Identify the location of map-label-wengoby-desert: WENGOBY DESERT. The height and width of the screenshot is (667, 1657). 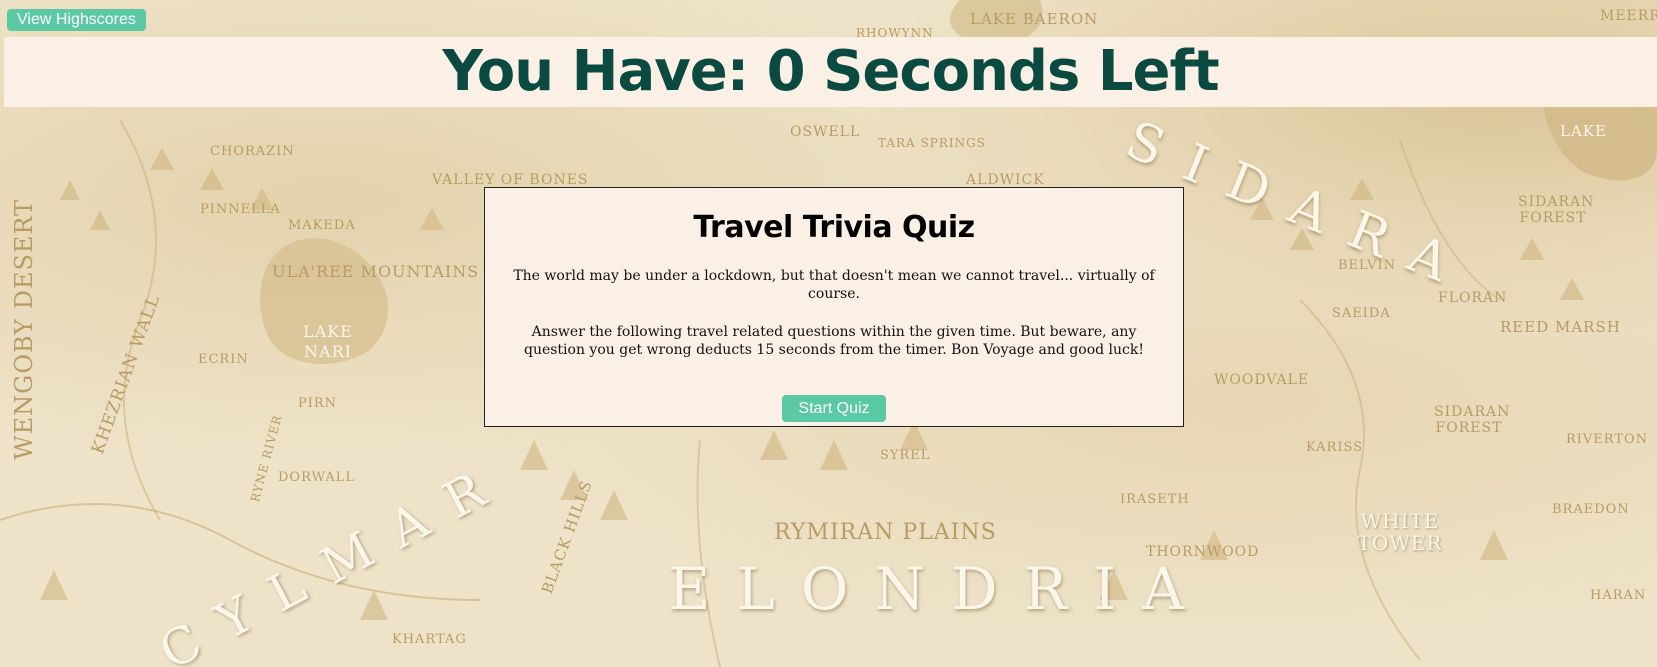
(24, 329).